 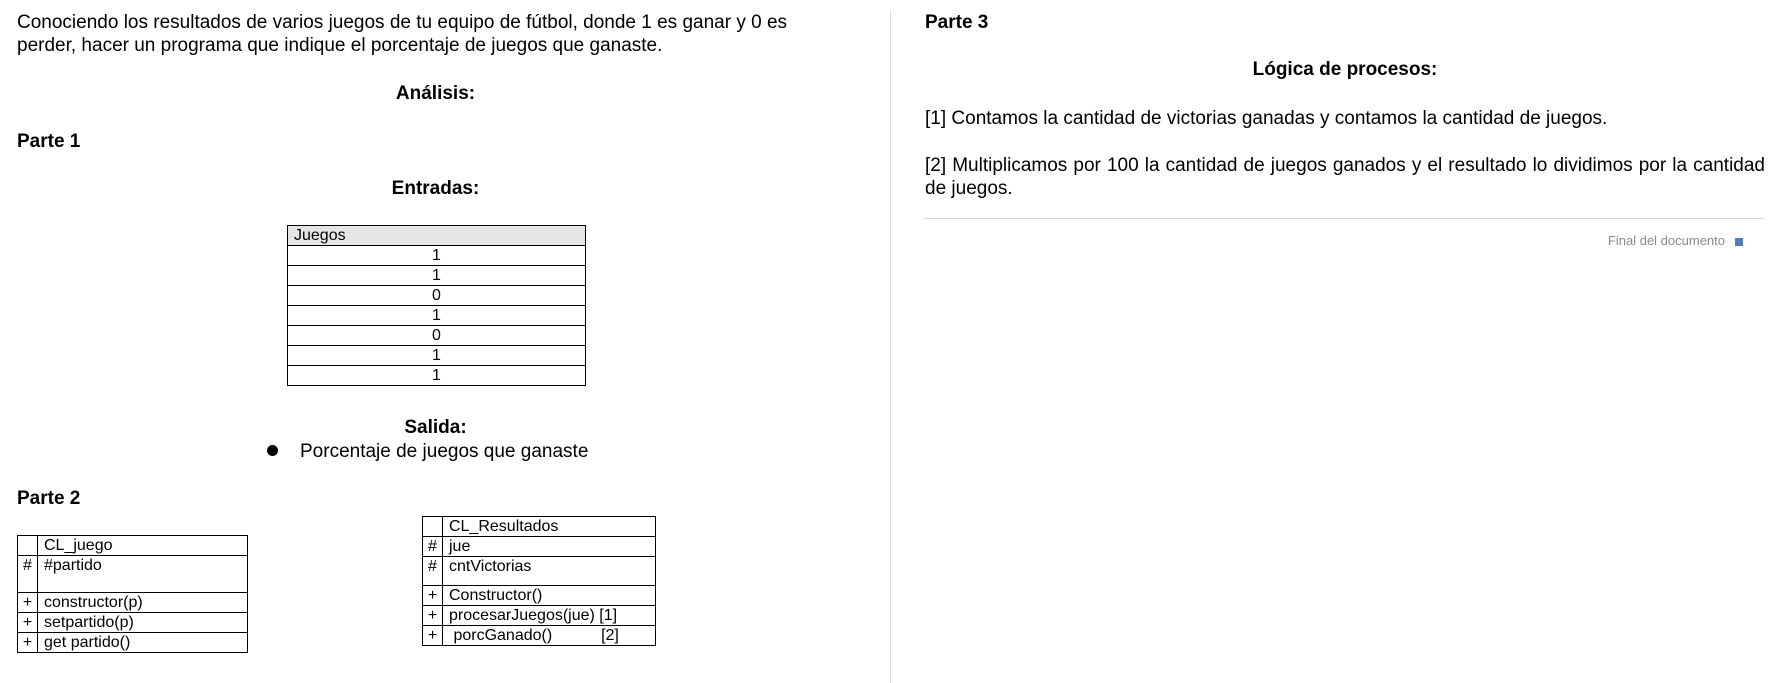 I want to click on uml-method-text: get partido(), so click(x=142, y=642).